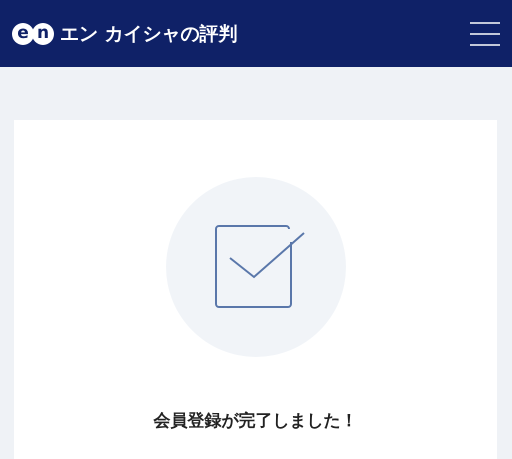  Describe the element at coordinates (485, 34) in the screenshot. I see `menu-icon` at that location.